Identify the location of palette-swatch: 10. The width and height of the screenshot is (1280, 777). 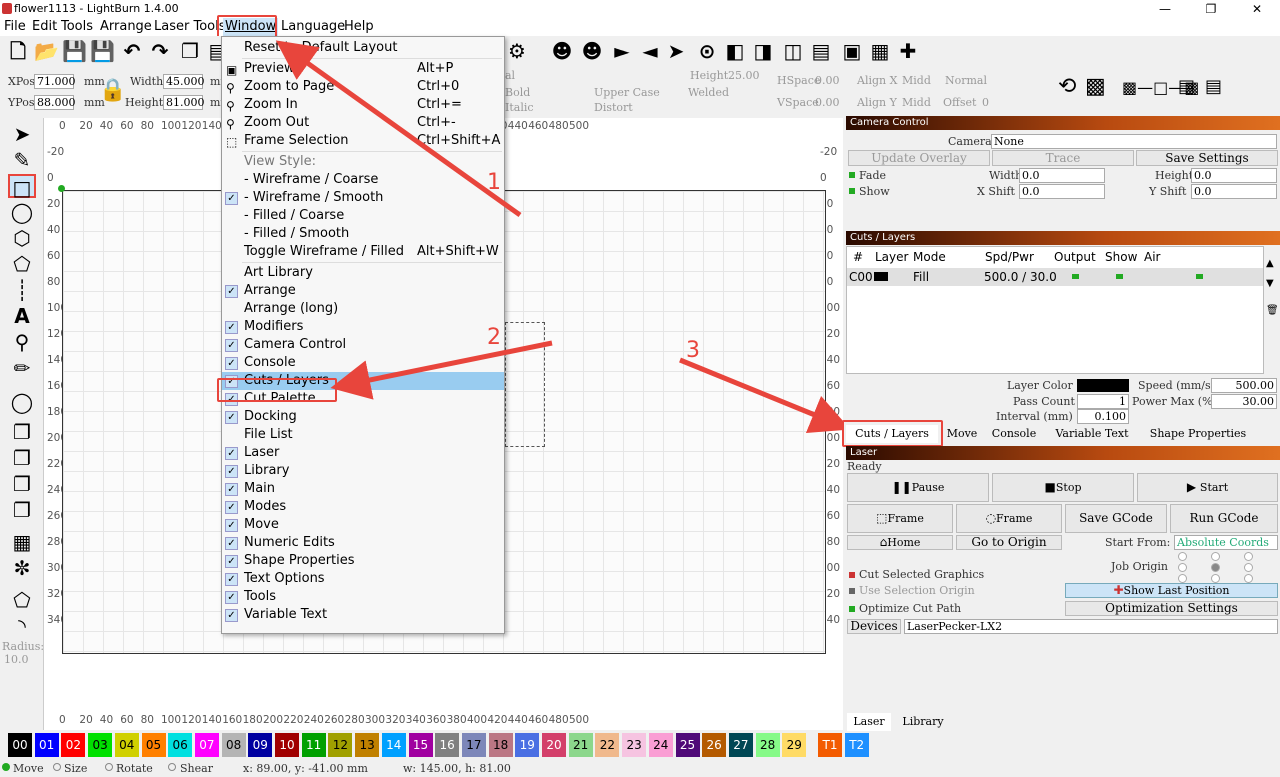
(287, 745).